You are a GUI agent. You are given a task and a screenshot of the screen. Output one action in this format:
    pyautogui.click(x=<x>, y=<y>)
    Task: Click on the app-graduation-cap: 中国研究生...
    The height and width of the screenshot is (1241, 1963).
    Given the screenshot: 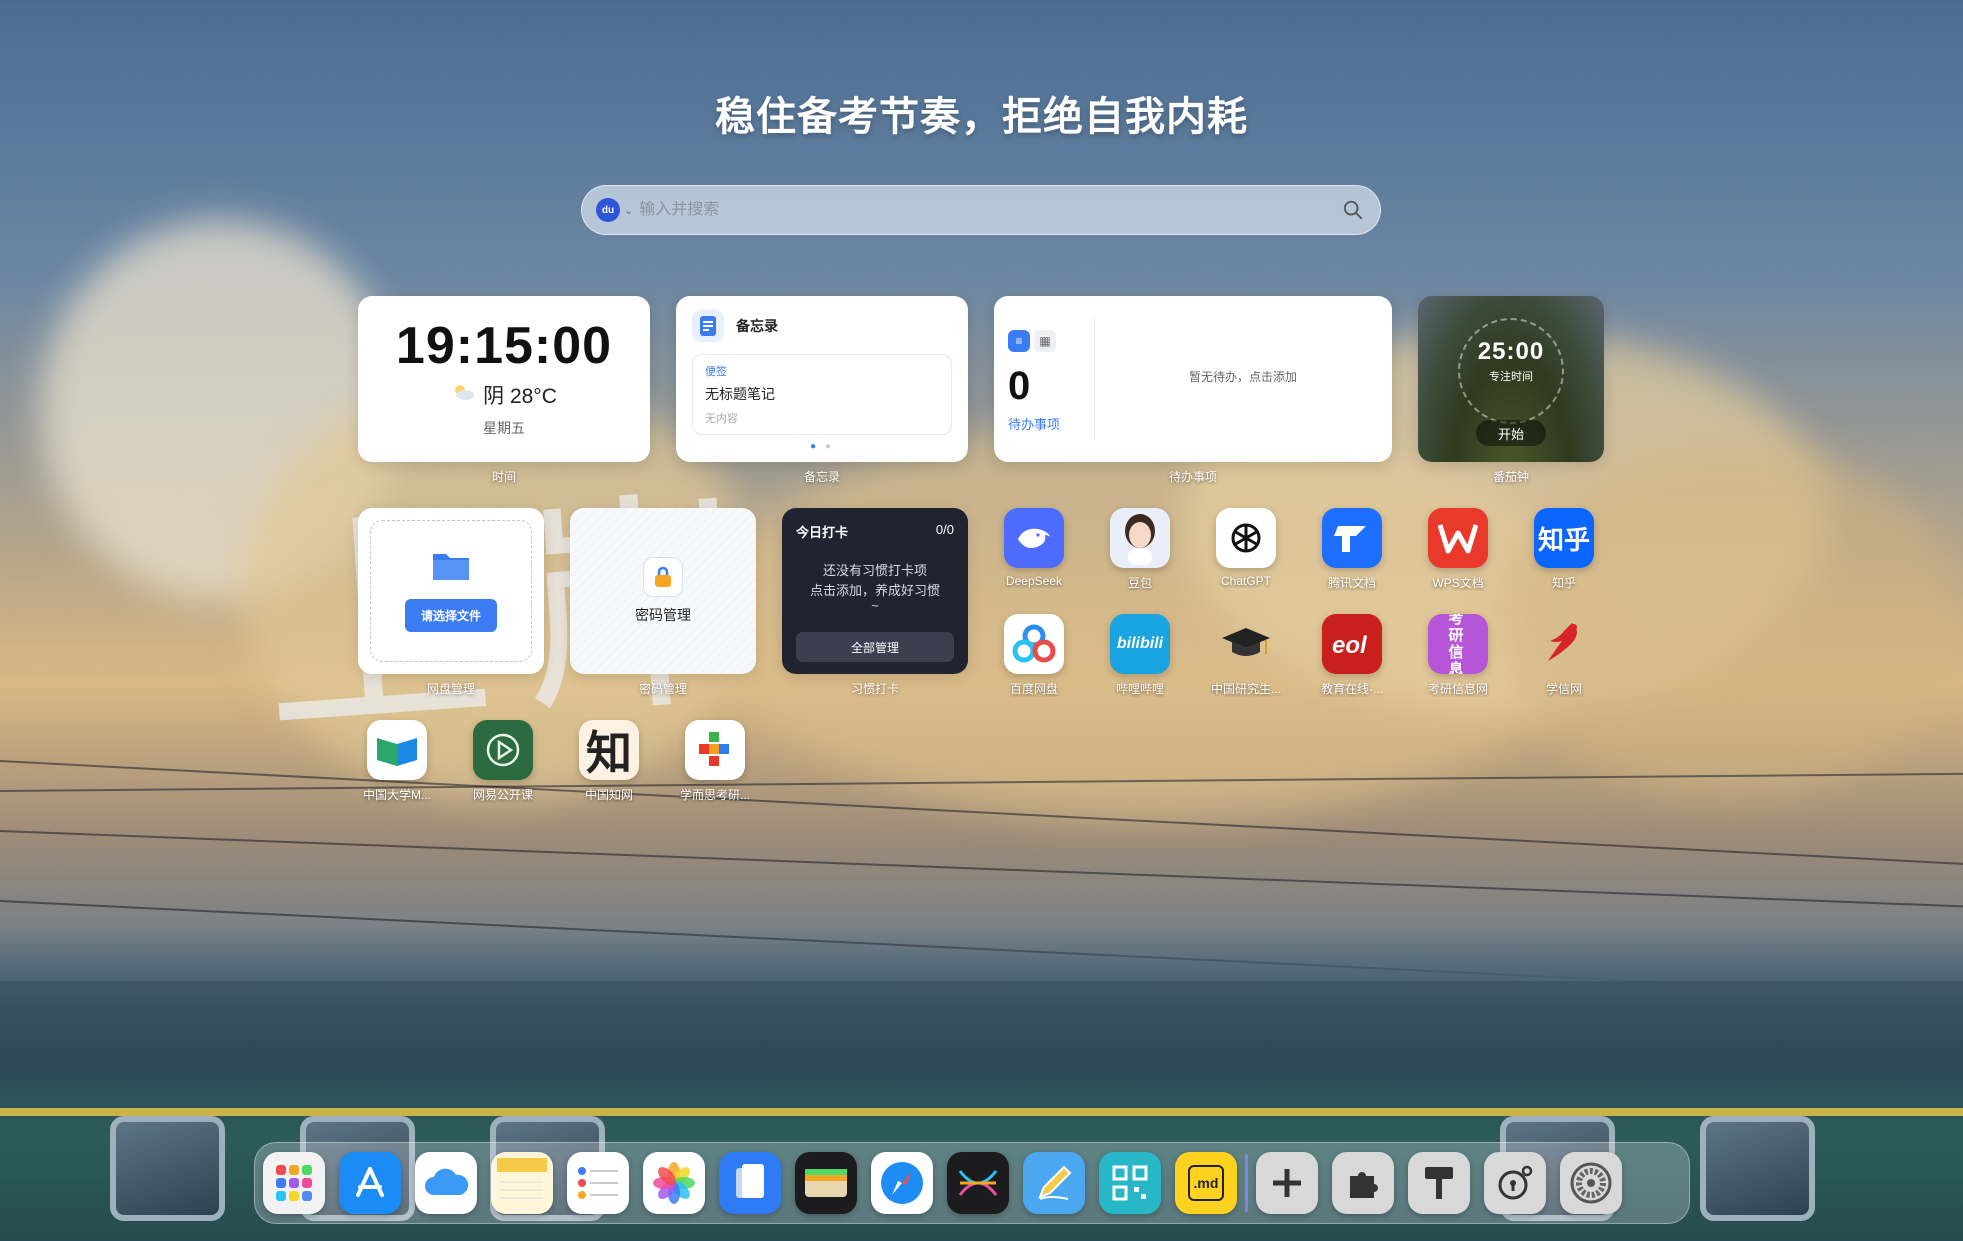 What is the action you would take?
    pyautogui.click(x=1246, y=655)
    